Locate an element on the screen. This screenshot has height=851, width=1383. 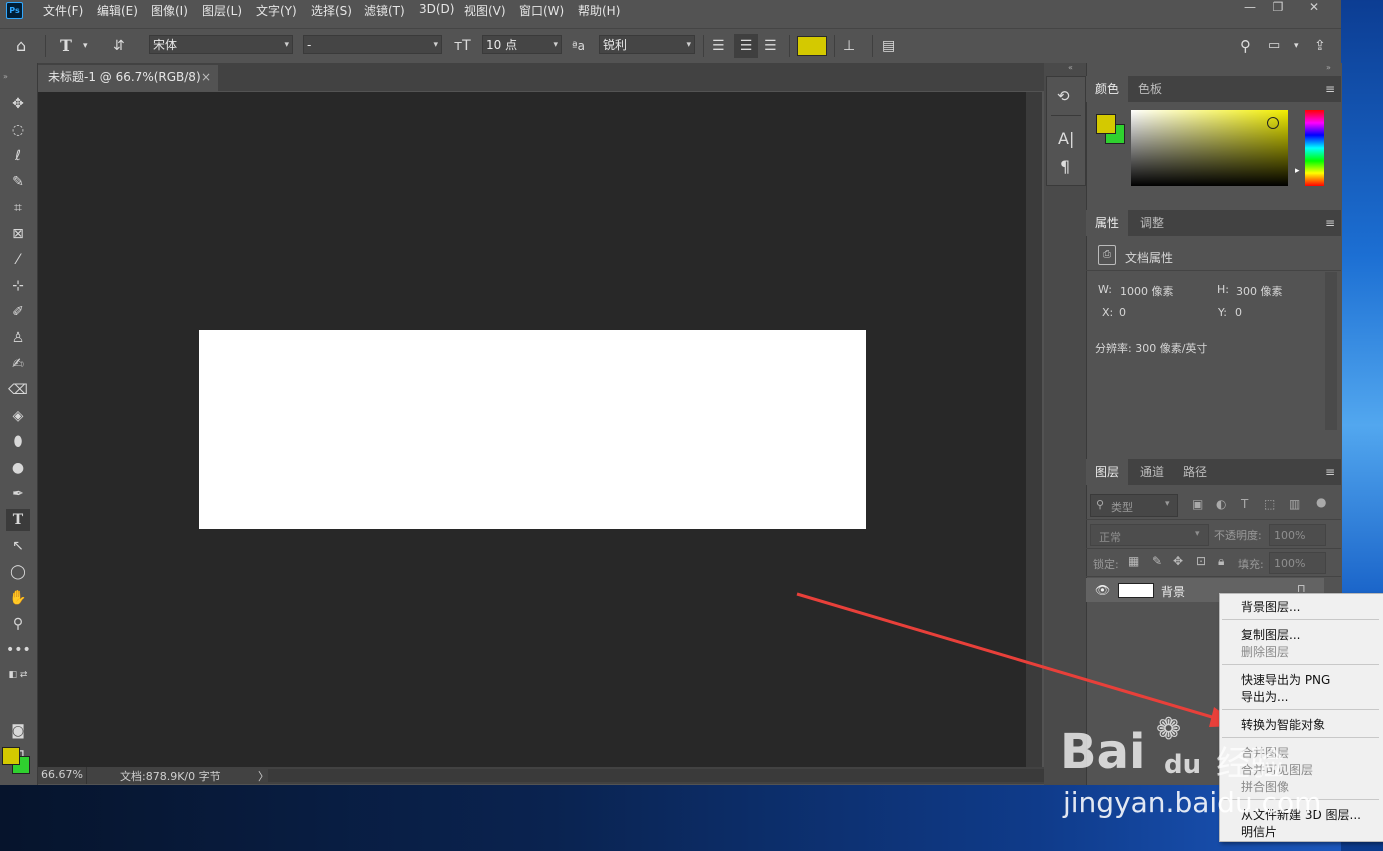
y-value: 0 is located at coordinates (1238, 312).